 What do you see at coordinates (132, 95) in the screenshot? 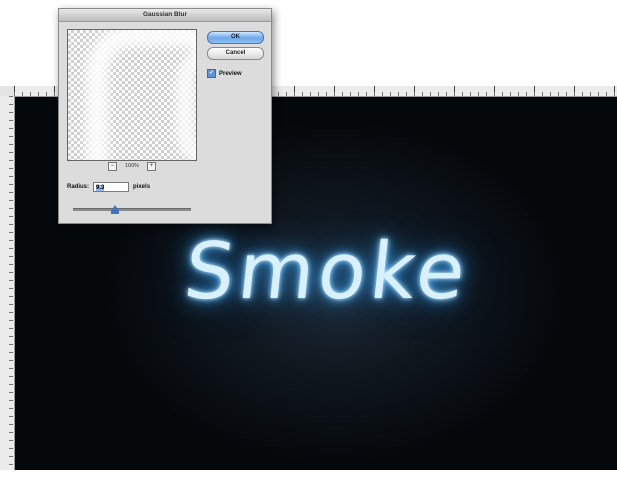
I see `blur-preview-pane` at bounding box center [132, 95].